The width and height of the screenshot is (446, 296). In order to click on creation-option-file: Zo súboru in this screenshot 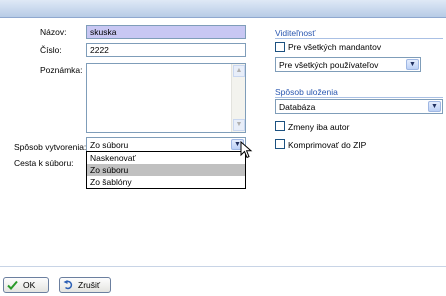, I will do `click(166, 170)`.